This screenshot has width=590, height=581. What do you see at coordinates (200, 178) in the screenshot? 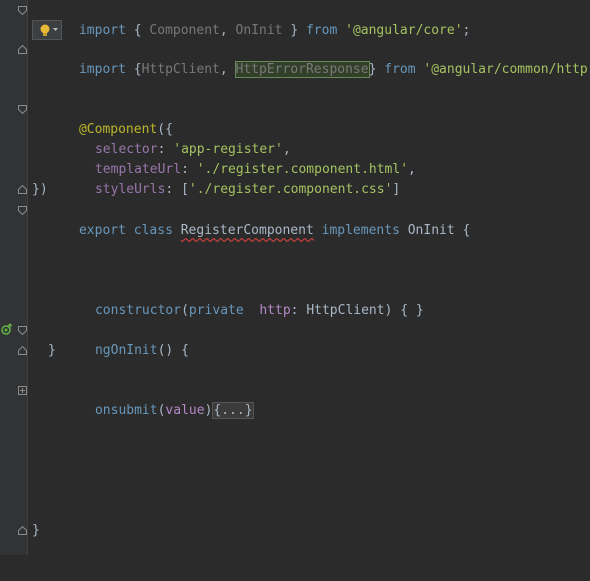
I see `code-line: styleUrls: ['./register.component.css']` at bounding box center [200, 178].